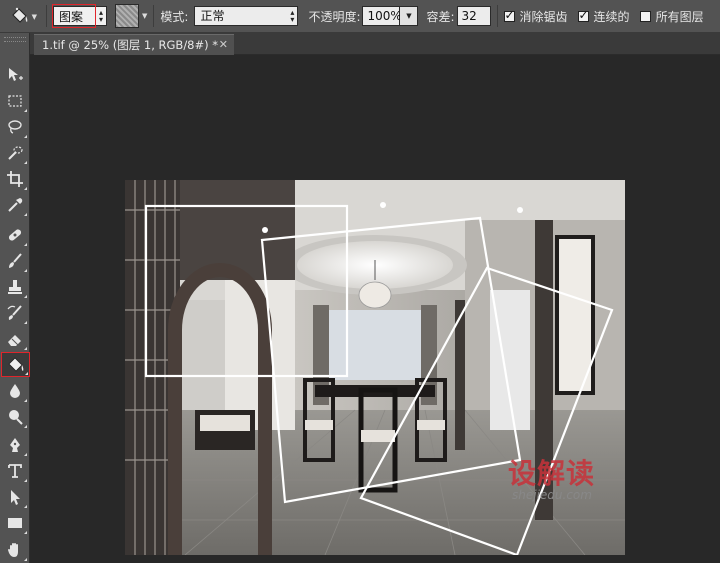 Image resolution: width=720 pixels, height=563 pixels. I want to click on paint-bucket-tool, so click(15, 364).